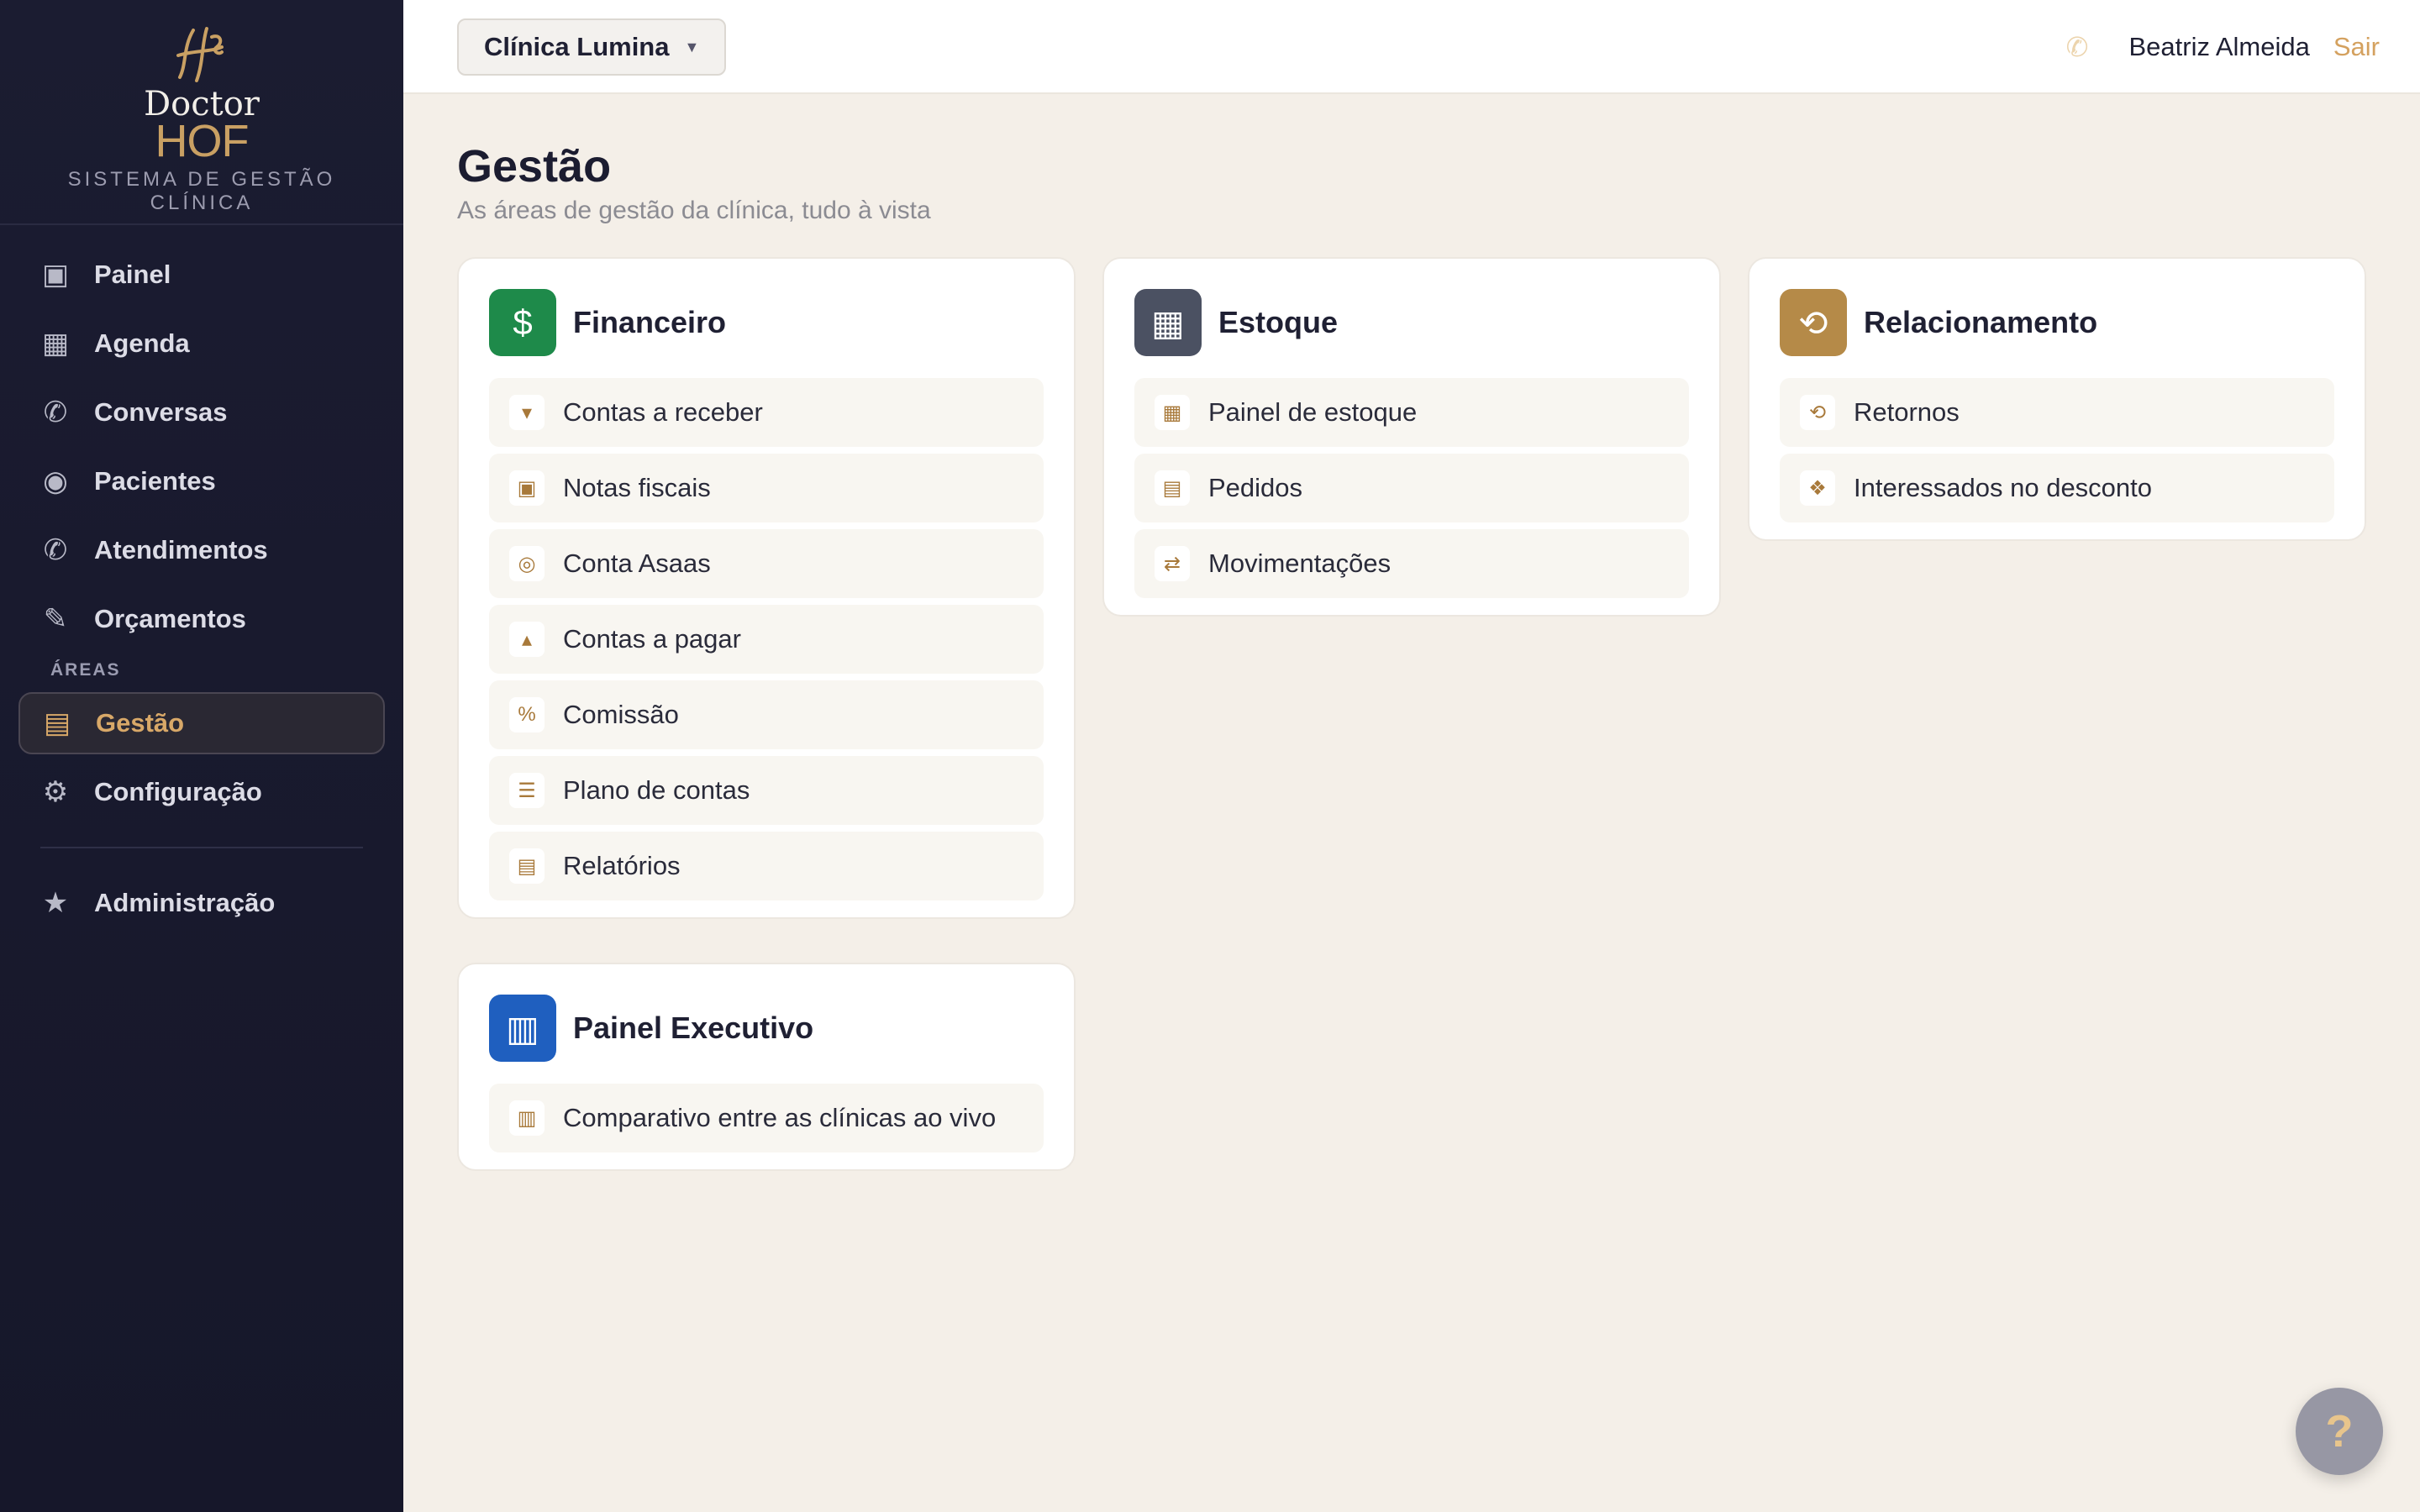  What do you see at coordinates (526, 639) in the screenshot?
I see `arrow-up-icon: ▴` at bounding box center [526, 639].